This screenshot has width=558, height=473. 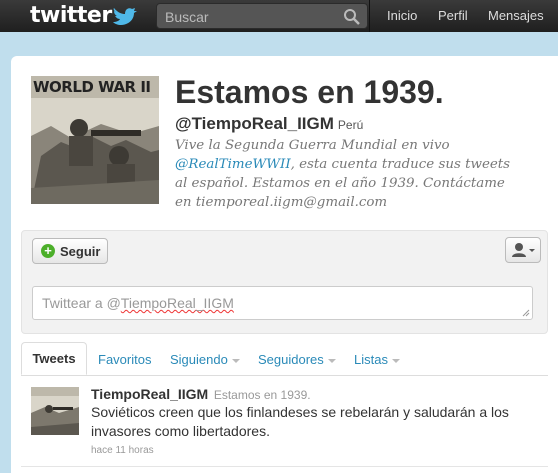 I want to click on tweet-author-subname: Estamos en 1939., so click(x=262, y=395).